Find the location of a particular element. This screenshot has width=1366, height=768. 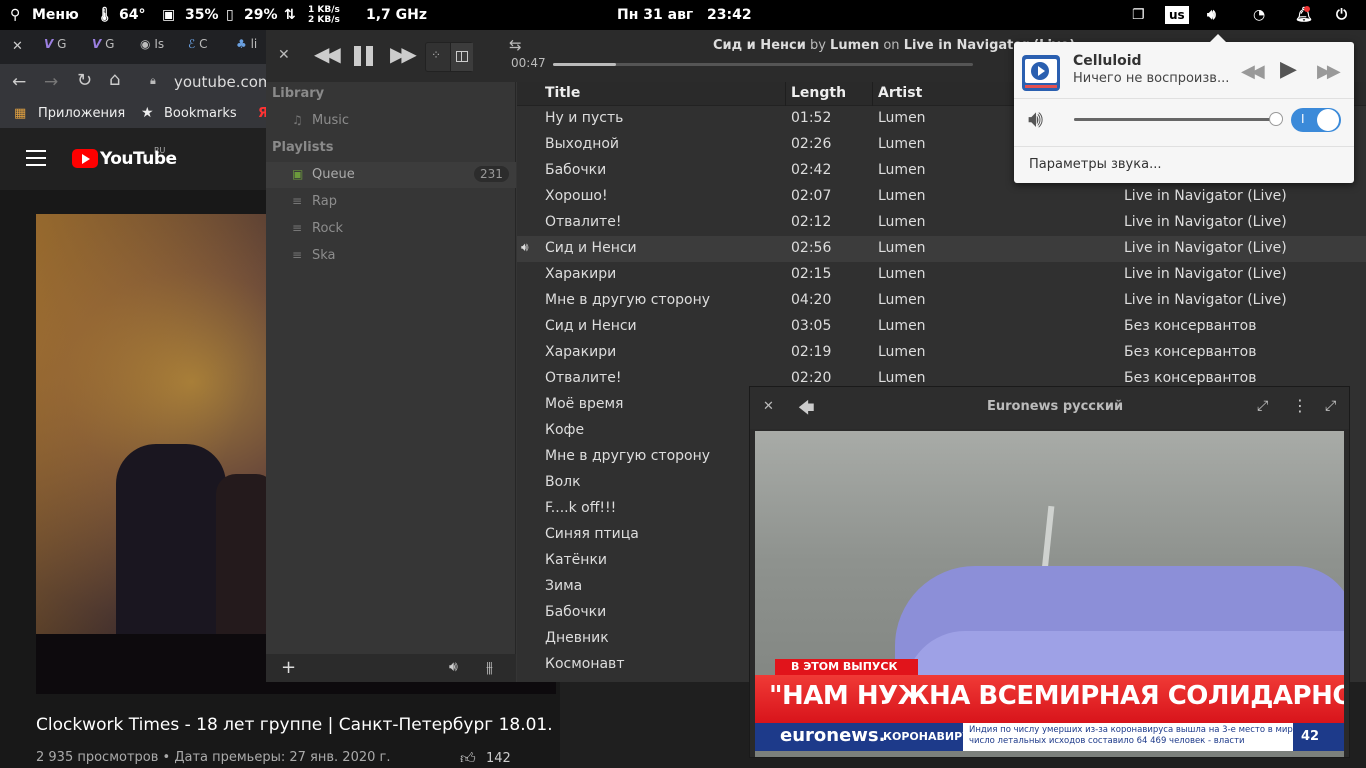

sidebar-item-ska: ≡ Ska is located at coordinates (391, 256).